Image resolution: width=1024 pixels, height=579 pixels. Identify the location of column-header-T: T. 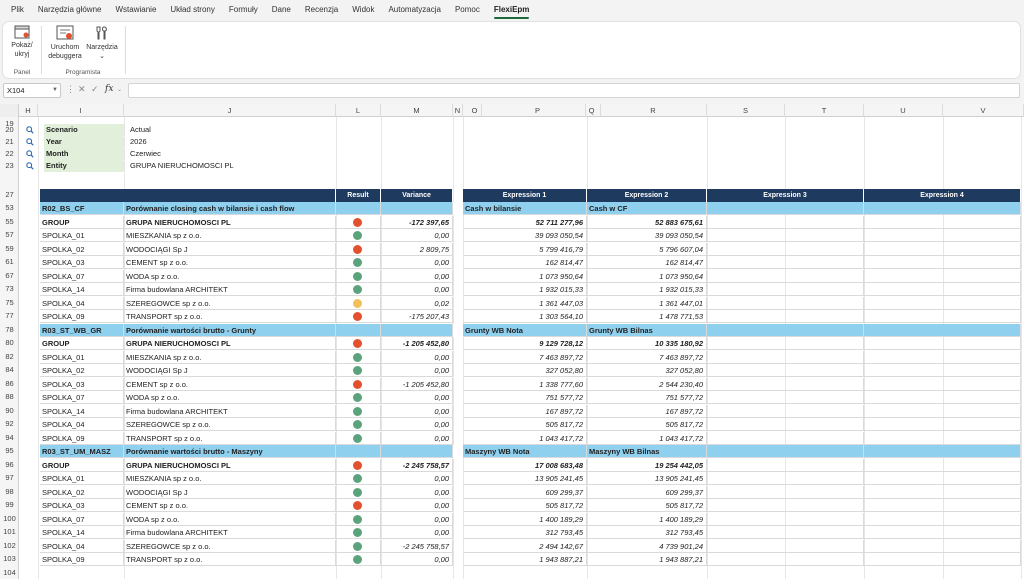
(824, 110).